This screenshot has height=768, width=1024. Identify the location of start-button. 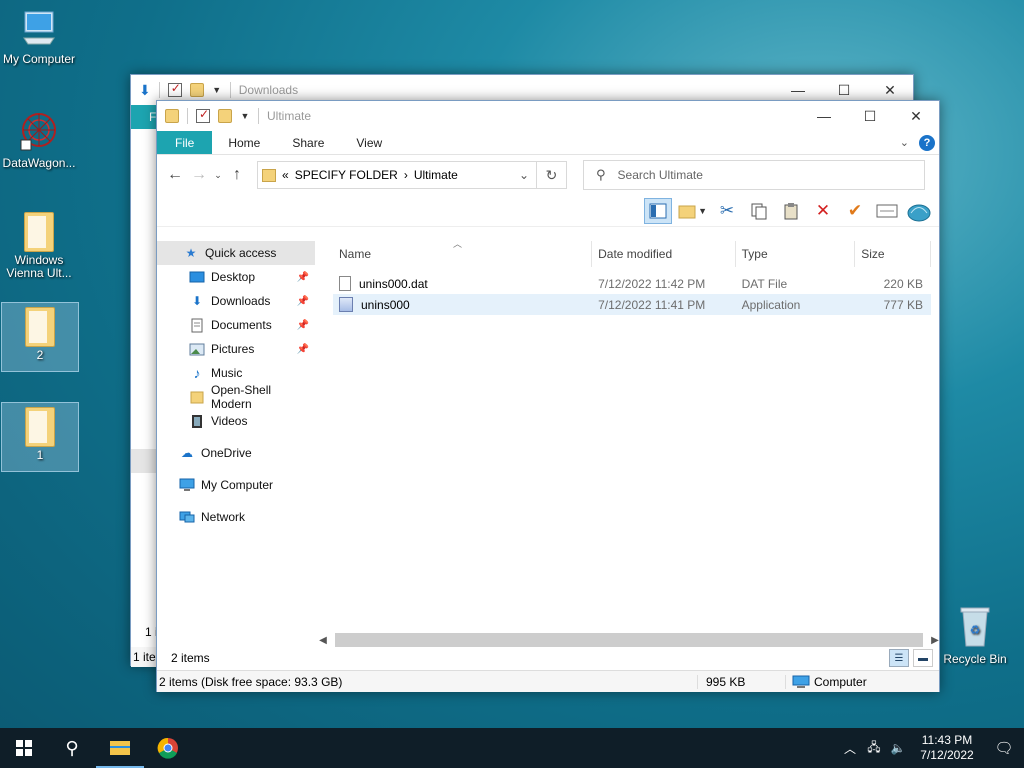
(24, 748).